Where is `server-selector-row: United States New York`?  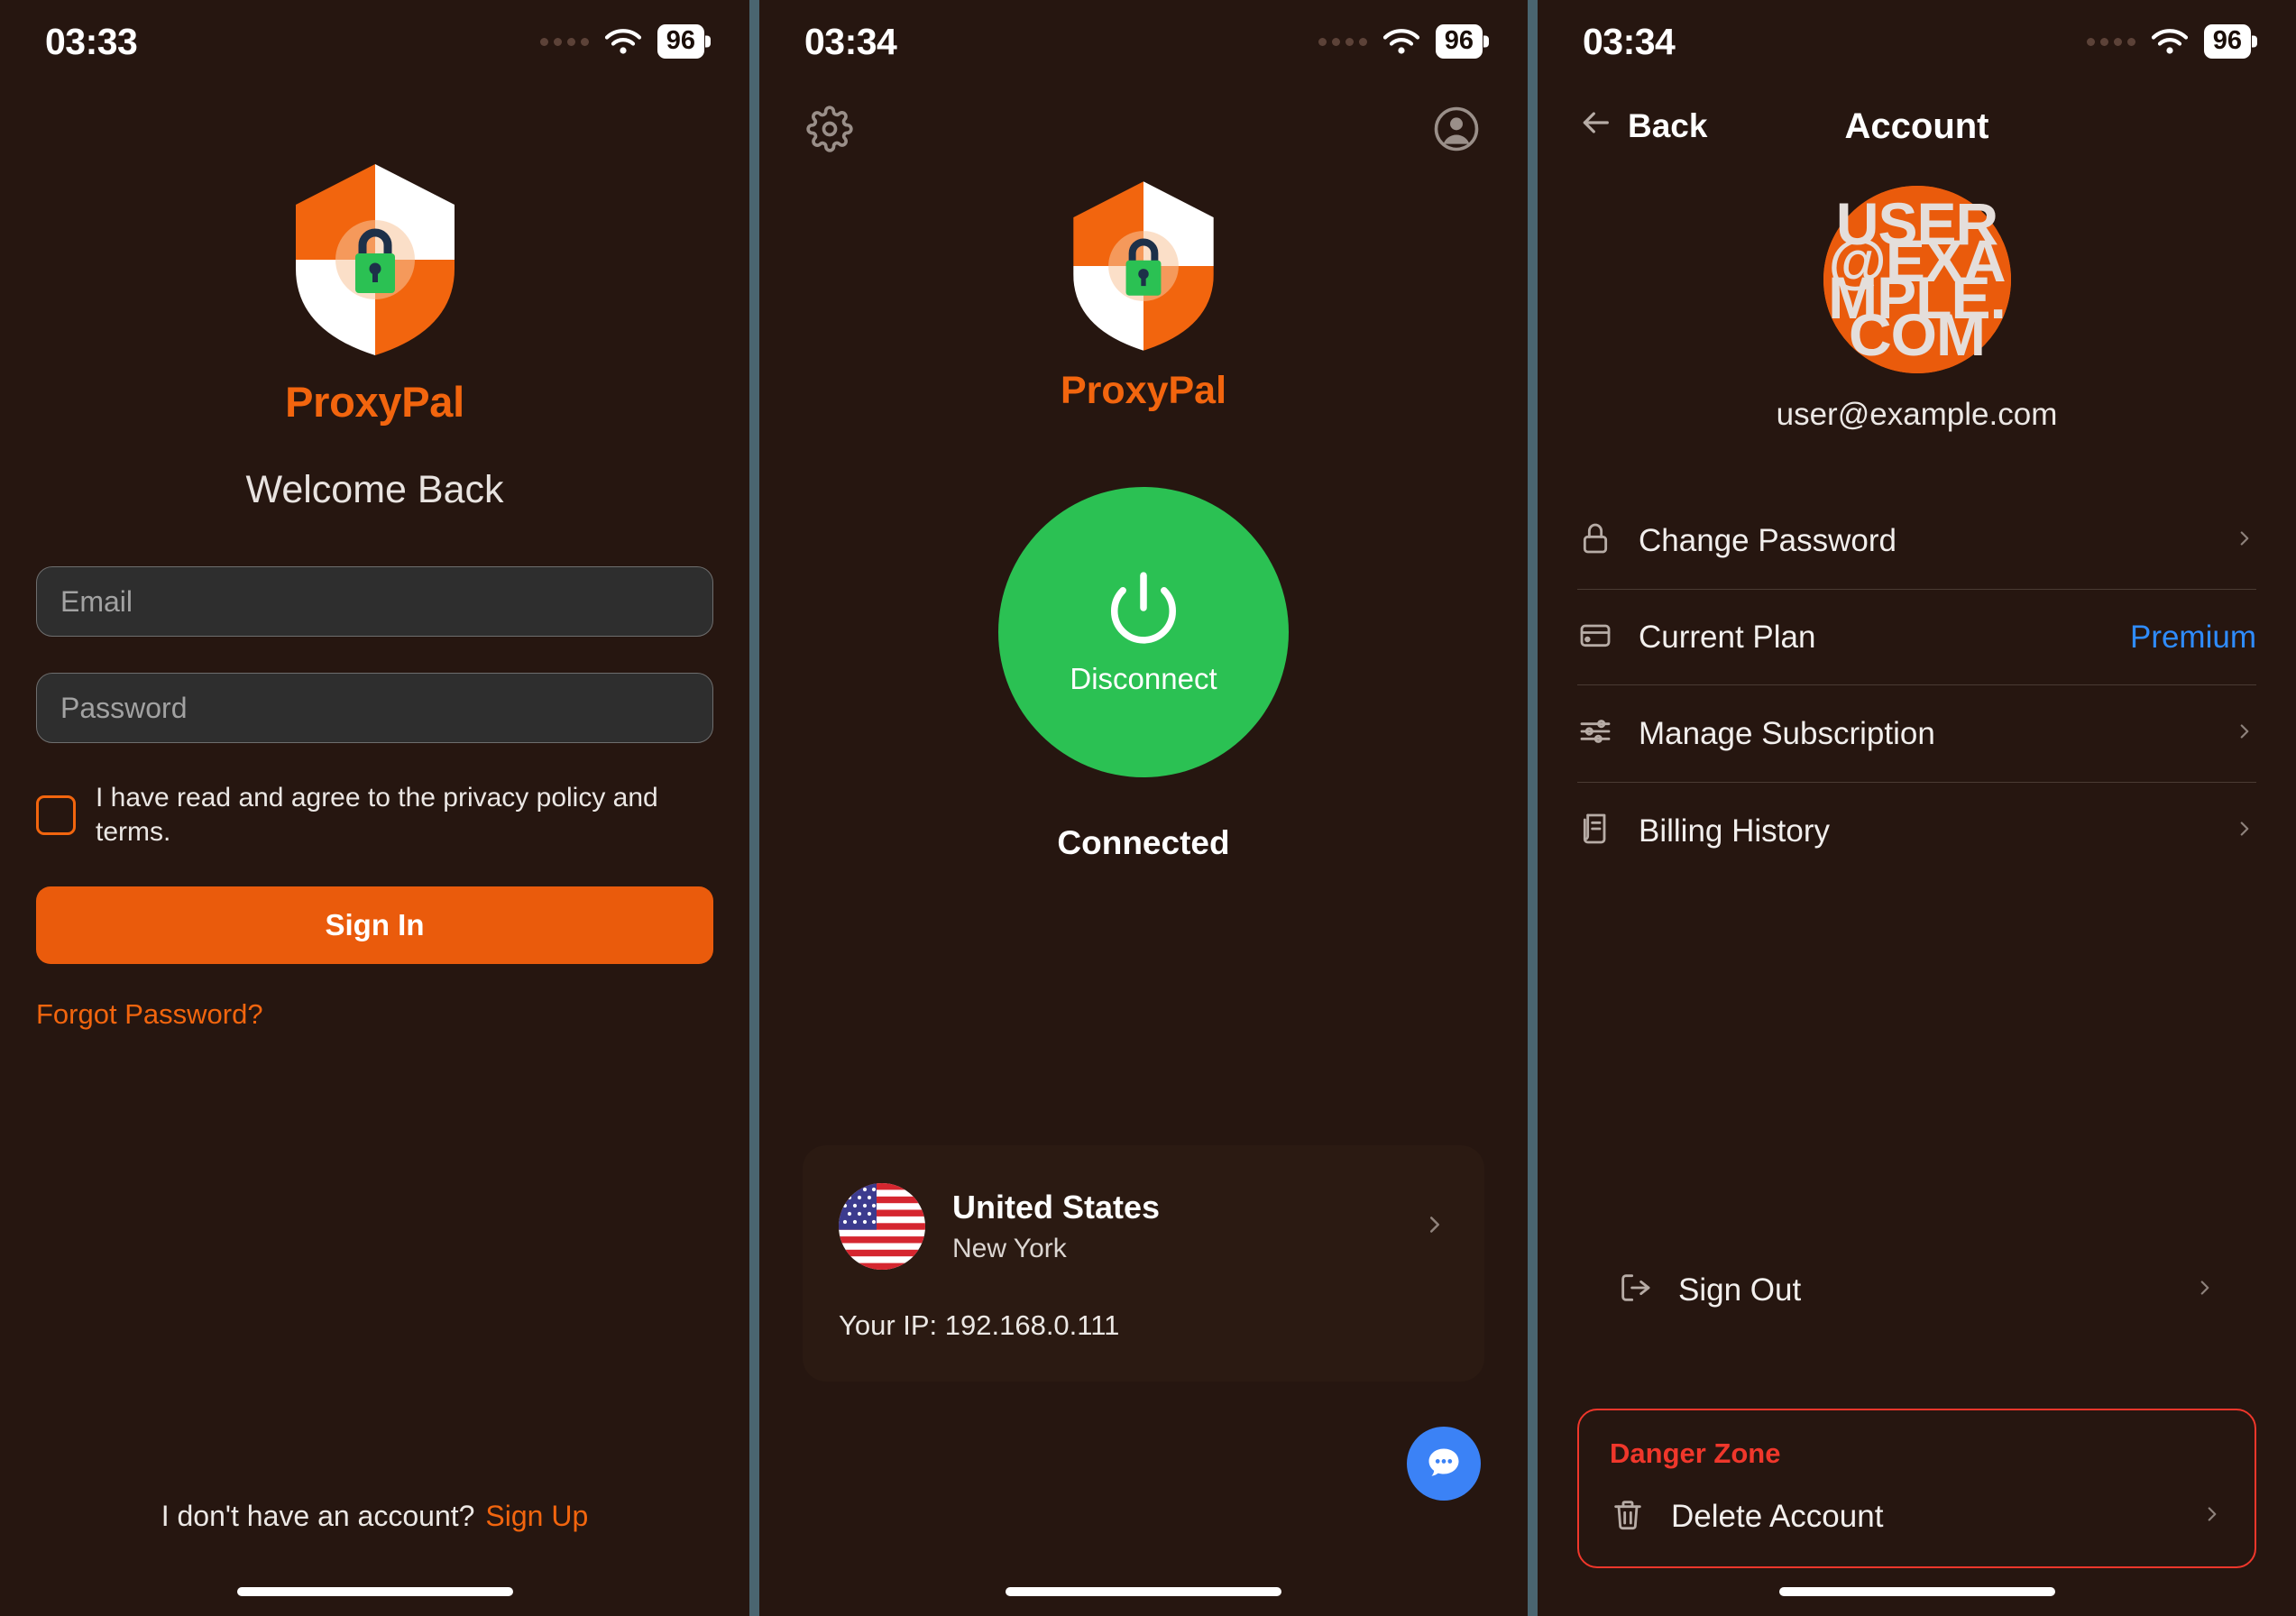 server-selector-row: United States New York is located at coordinates (1143, 1227).